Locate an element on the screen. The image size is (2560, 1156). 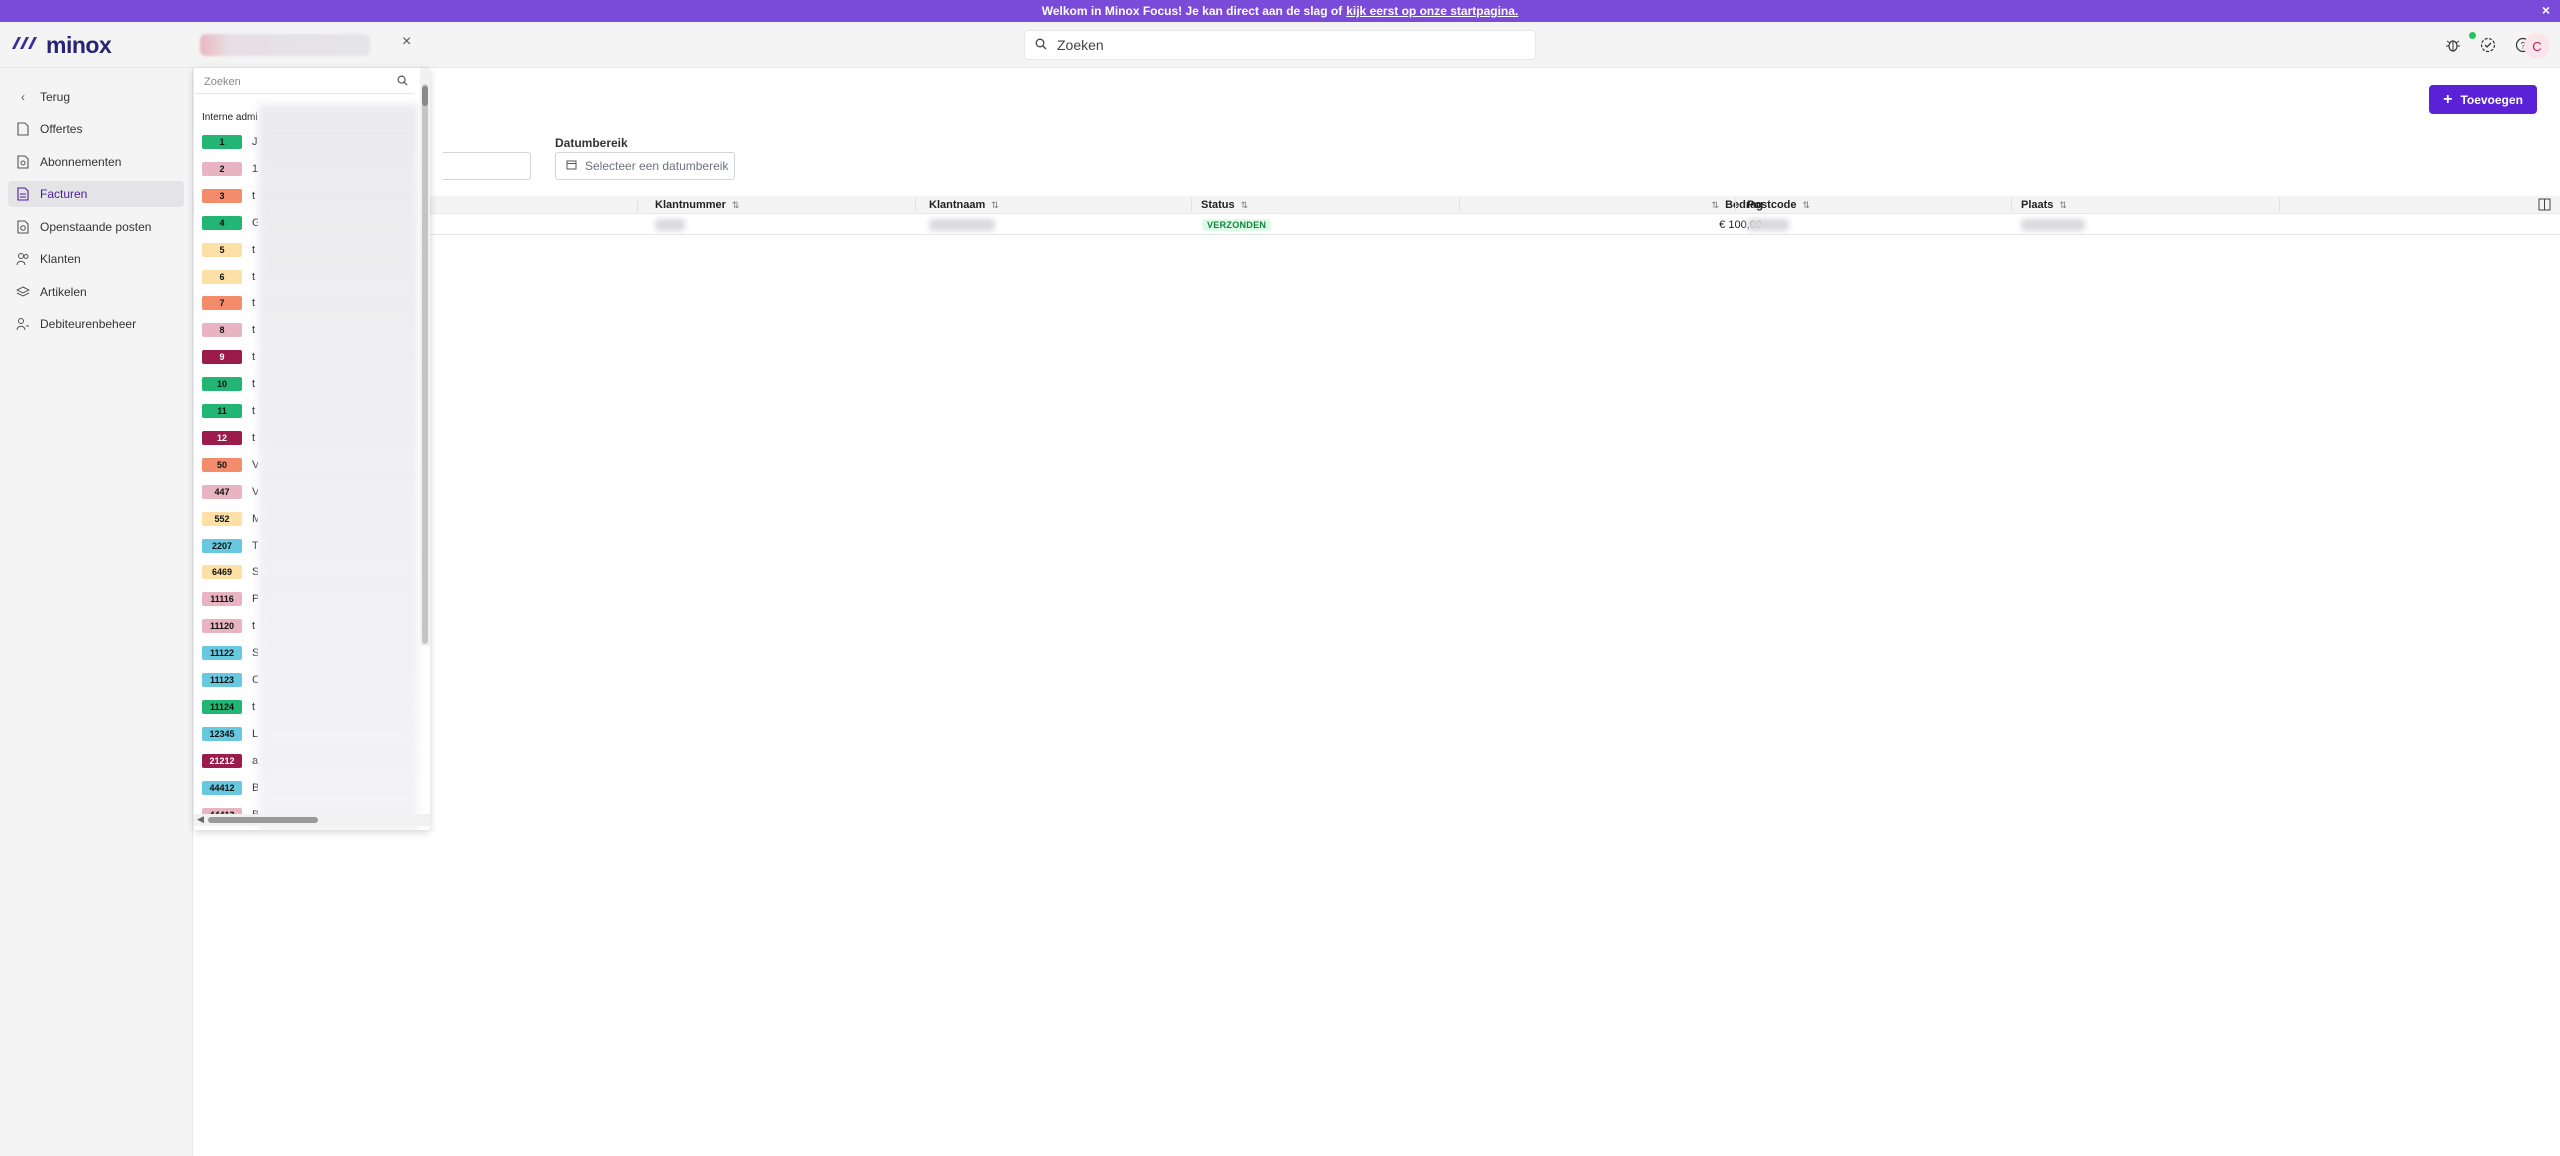
list-item: 21 is located at coordinates (230, 169).